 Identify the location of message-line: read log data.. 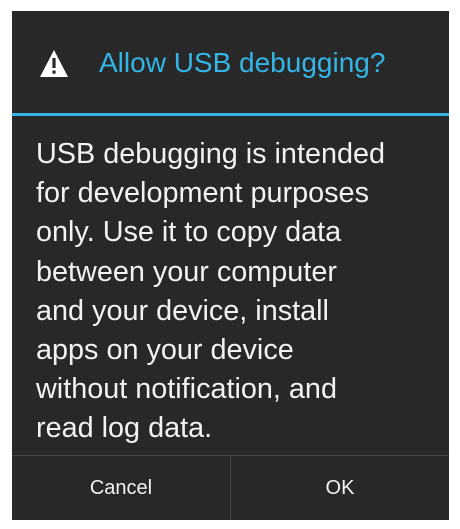
(124, 428).